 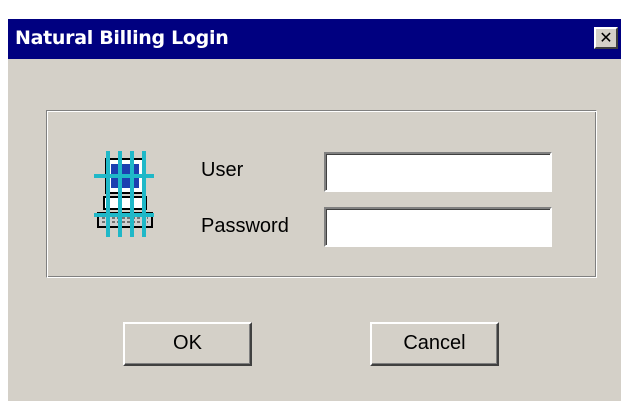 I want to click on close-icon: ✕, so click(x=606, y=37).